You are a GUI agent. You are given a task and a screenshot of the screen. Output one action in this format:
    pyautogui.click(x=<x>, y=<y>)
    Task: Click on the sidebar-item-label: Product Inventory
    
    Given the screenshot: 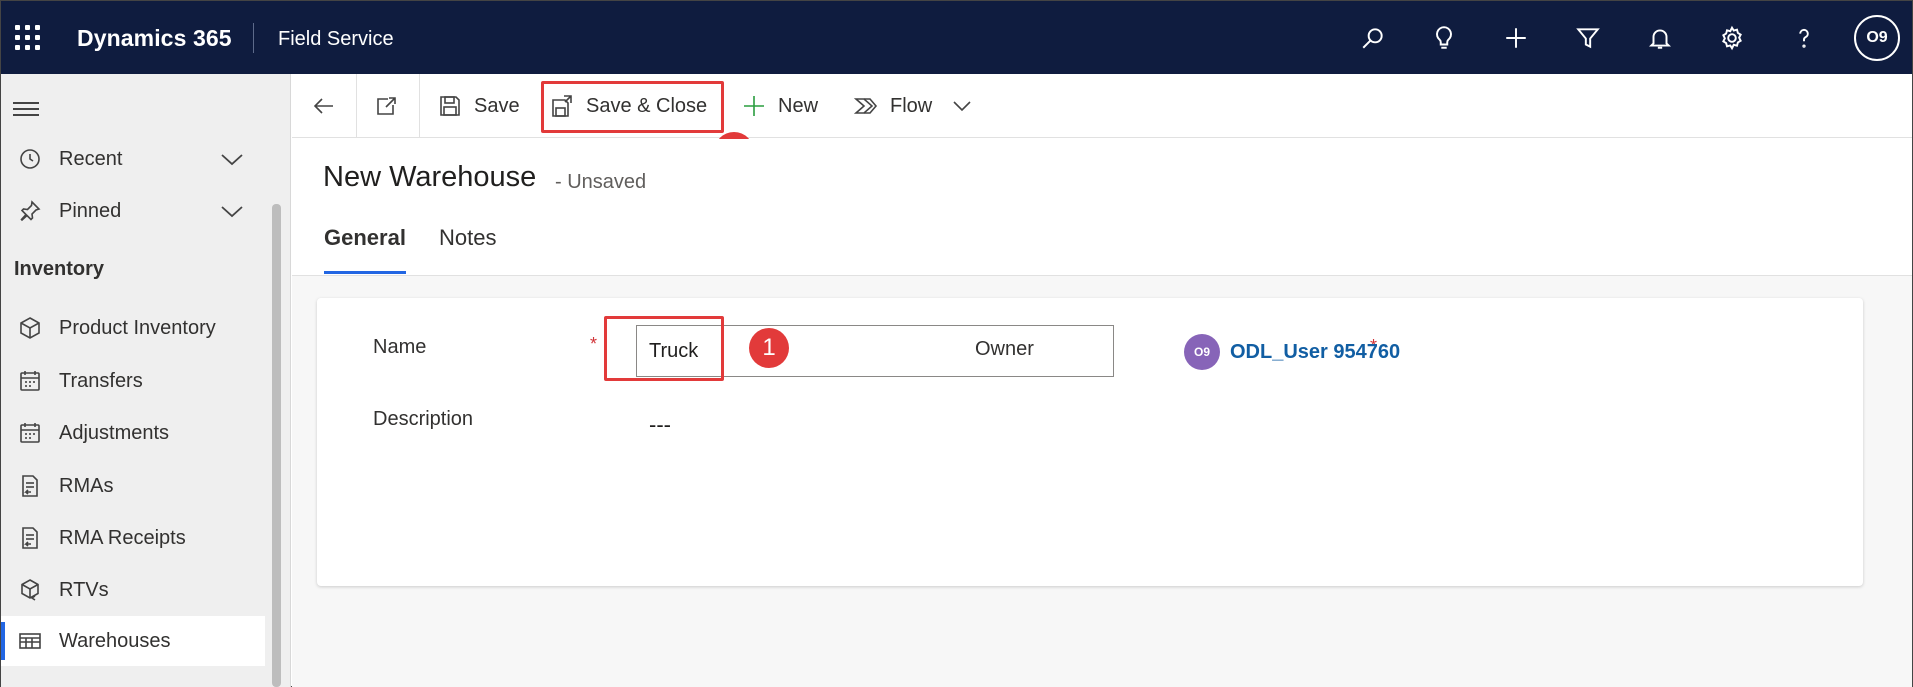 What is the action you would take?
    pyautogui.click(x=137, y=327)
    